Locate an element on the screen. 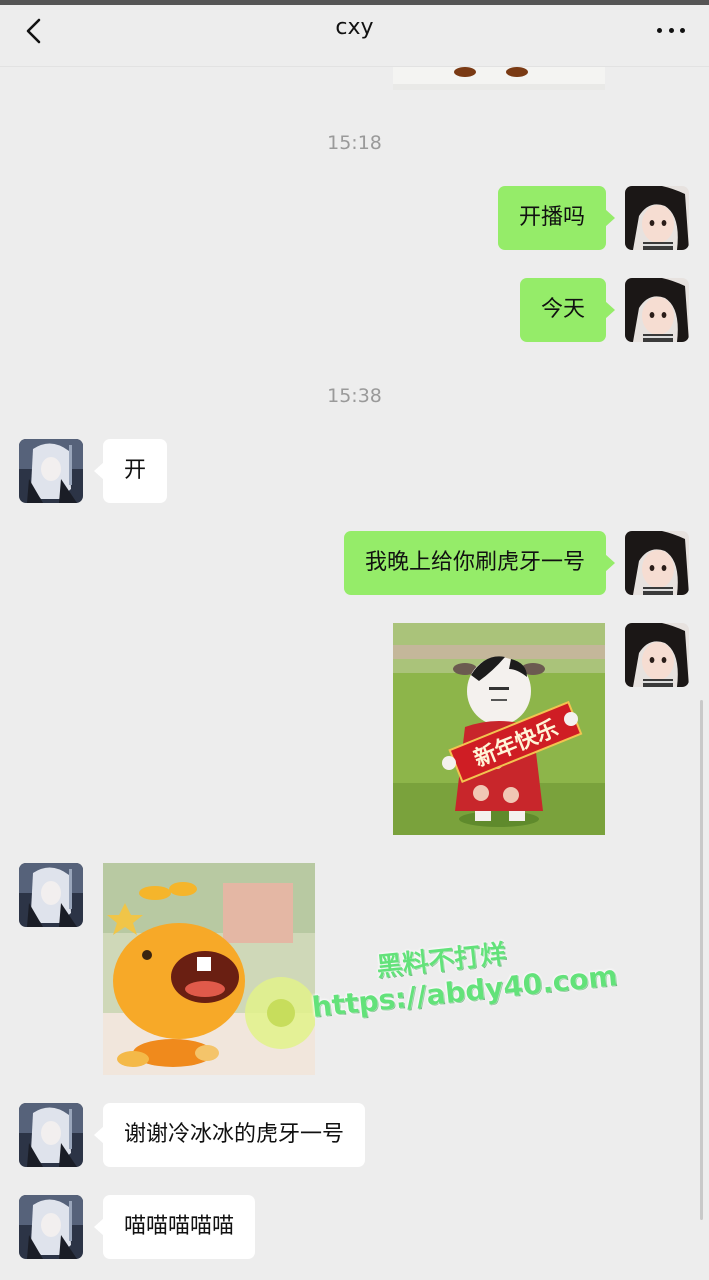 The height and width of the screenshot is (1280, 709). status-bar-edge is located at coordinates (354, 2).